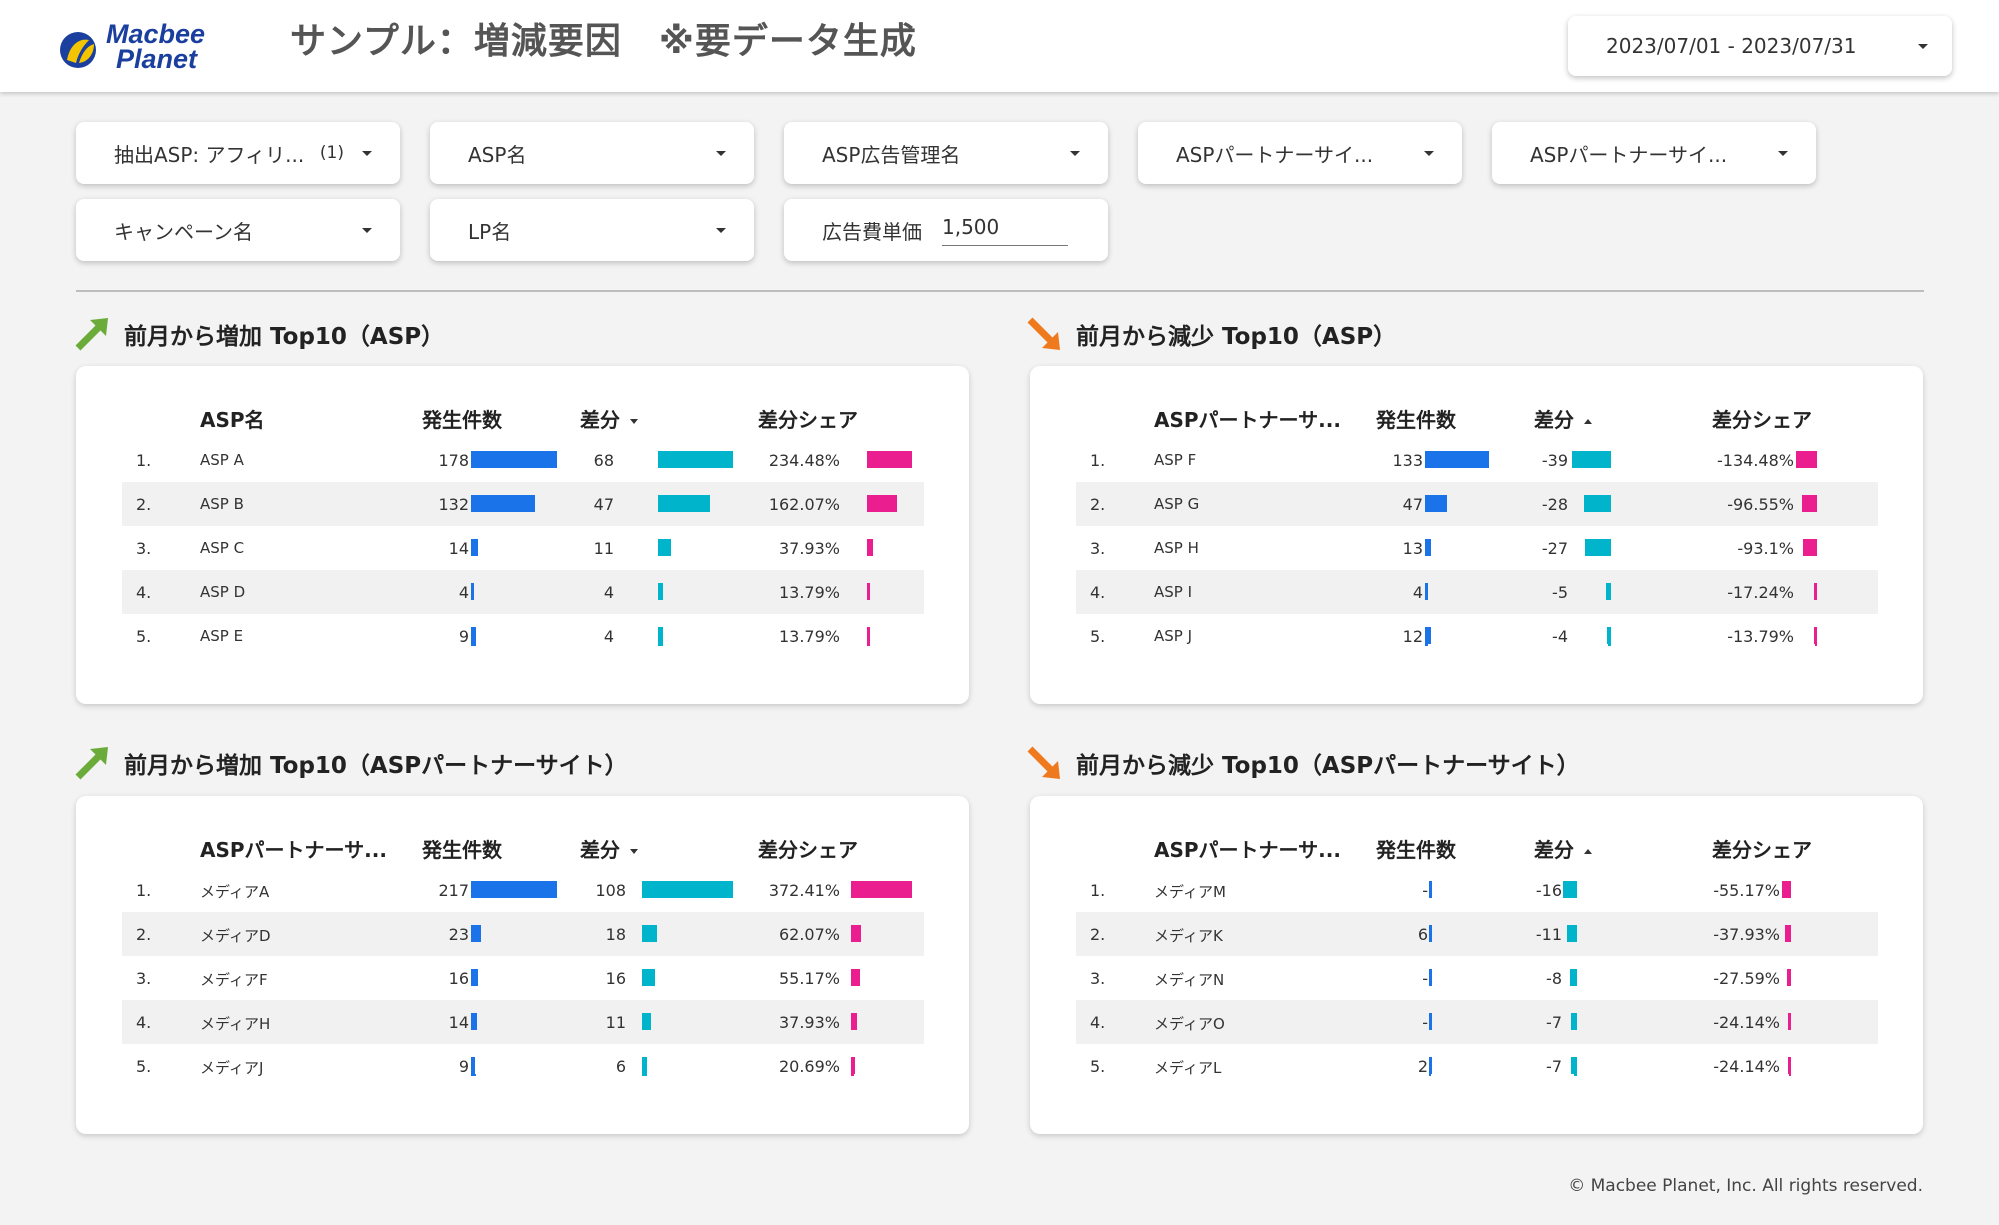 The width and height of the screenshot is (1999, 1225). Describe the element at coordinates (809, 978) in the screenshot. I see `row-share: 55.17%` at that location.